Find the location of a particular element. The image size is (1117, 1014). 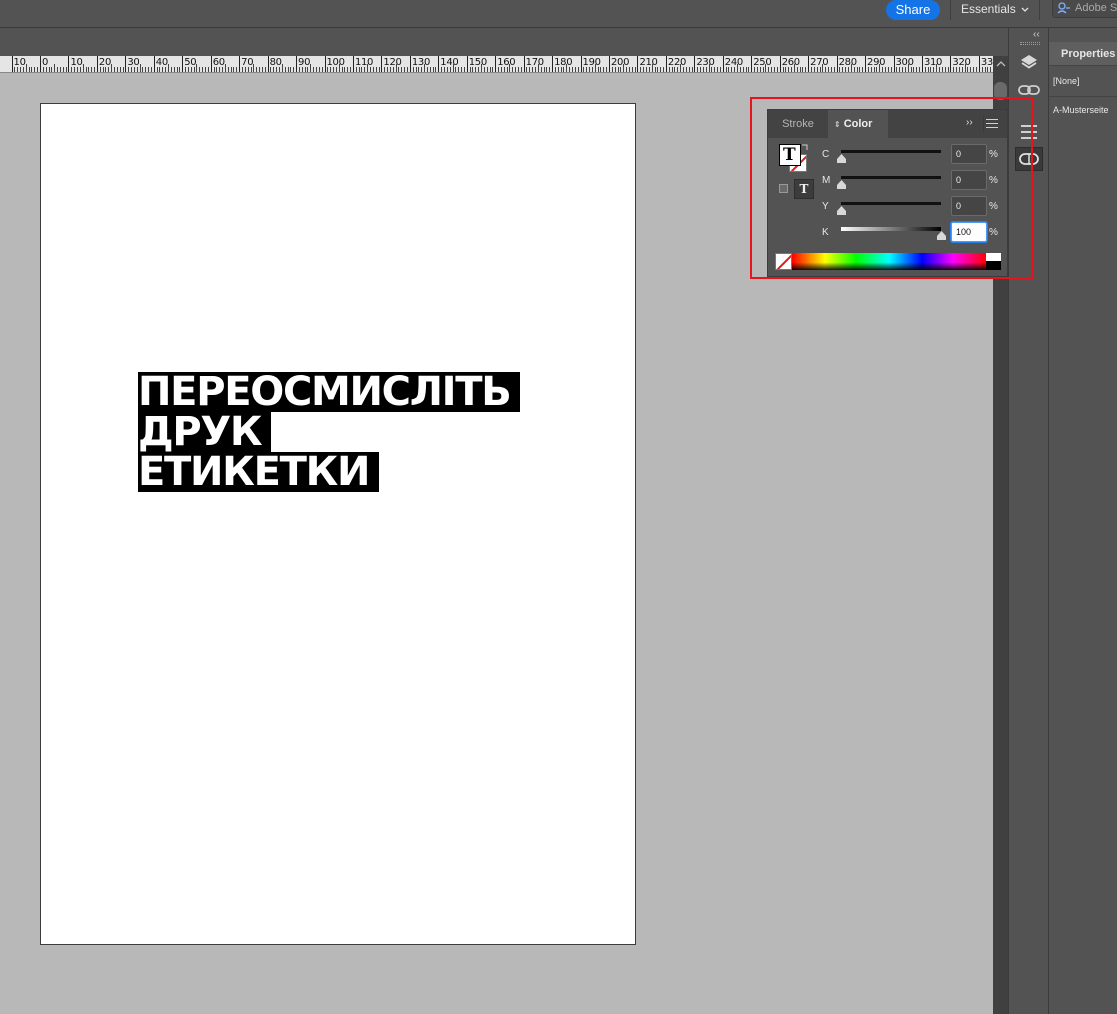

workspace-switcher: Essentials is located at coordinates (995, 10).